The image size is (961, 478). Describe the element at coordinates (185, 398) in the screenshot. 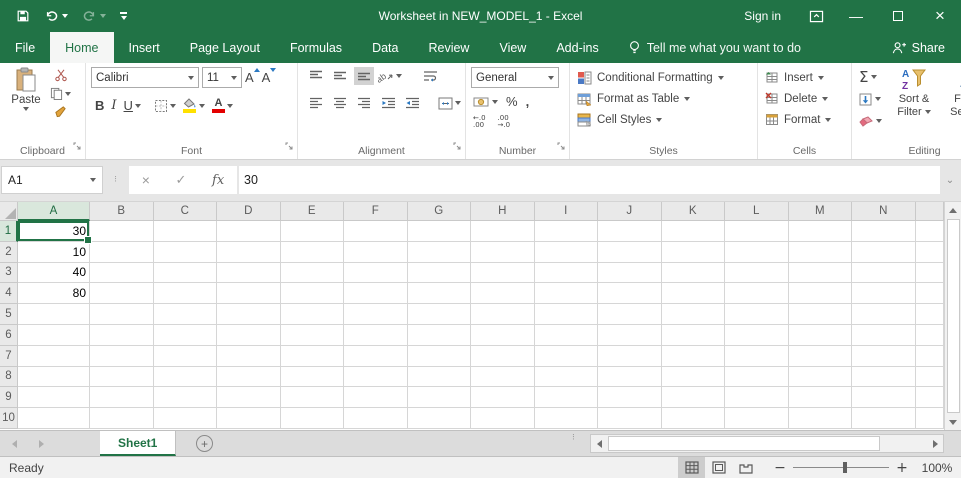

I see `cell-C9` at that location.